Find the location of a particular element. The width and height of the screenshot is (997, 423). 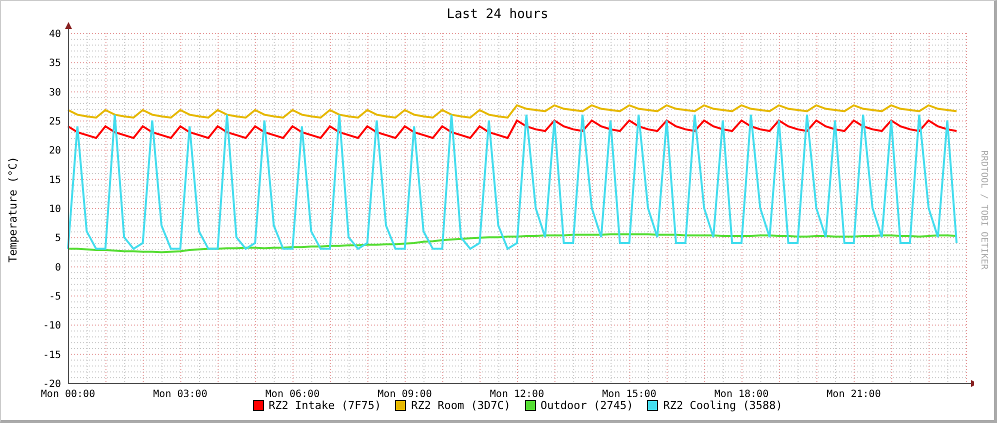

chart-title: Last 24 hours is located at coordinates (498, 14).